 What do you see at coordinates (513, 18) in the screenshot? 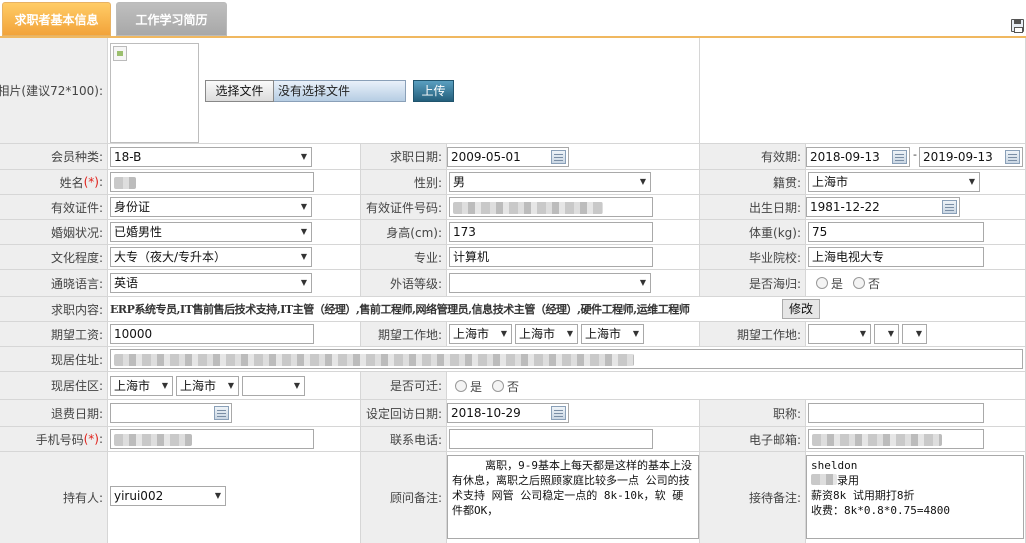
I see `tab-bar: 求职者基本信息 工作学习简历` at bounding box center [513, 18].